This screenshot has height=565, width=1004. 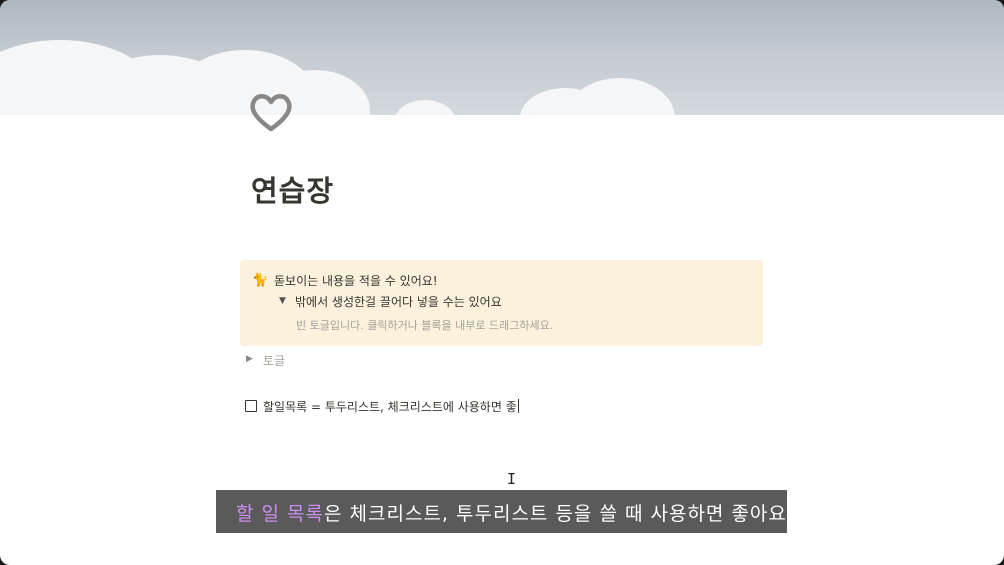 I want to click on subtitle-text: 할 일 목록은 체크리스트, 투두리스트 등을 쓸 때 사용하면 좋아요, so click(x=511, y=512).